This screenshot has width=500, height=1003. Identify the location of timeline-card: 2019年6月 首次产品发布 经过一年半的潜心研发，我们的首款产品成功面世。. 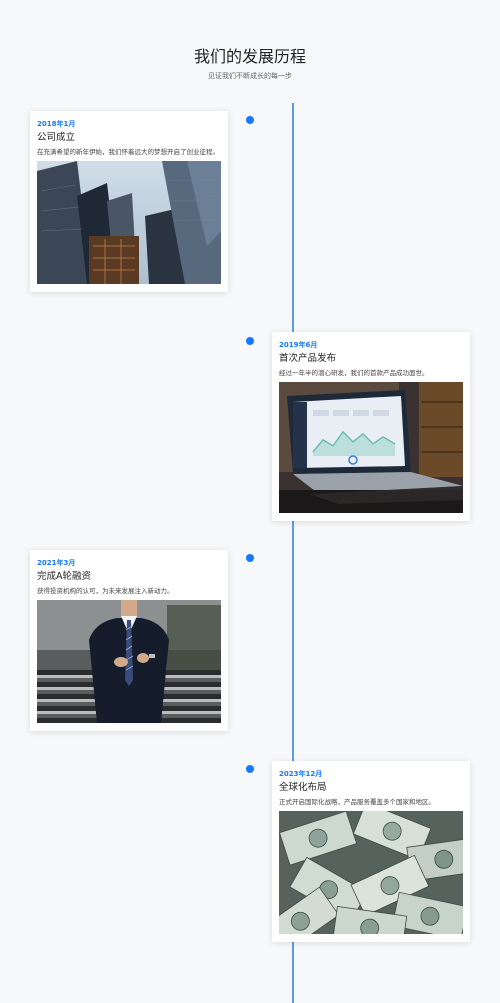
(371, 426).